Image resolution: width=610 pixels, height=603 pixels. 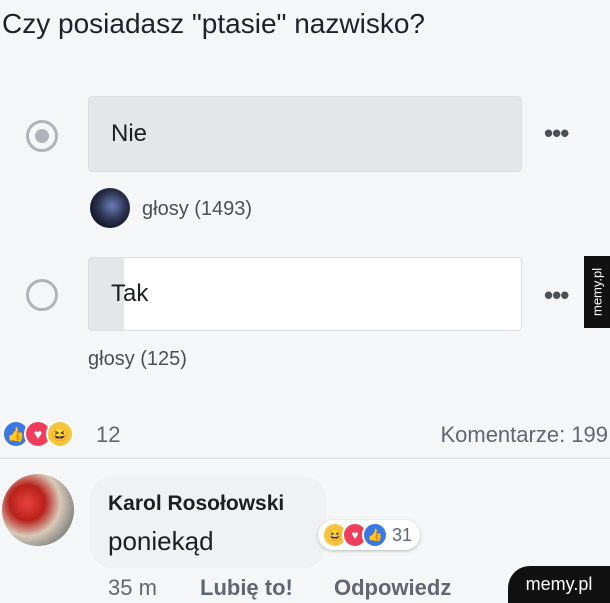 I want to click on option-label-tak: Tak, so click(x=130, y=293).